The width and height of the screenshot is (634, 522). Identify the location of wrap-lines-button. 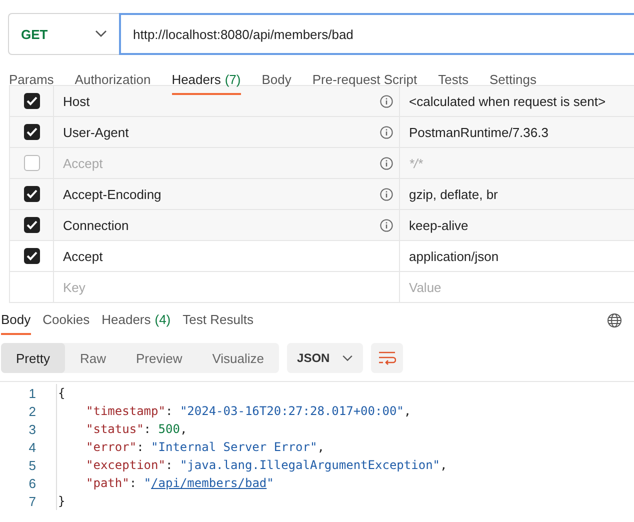
(387, 358).